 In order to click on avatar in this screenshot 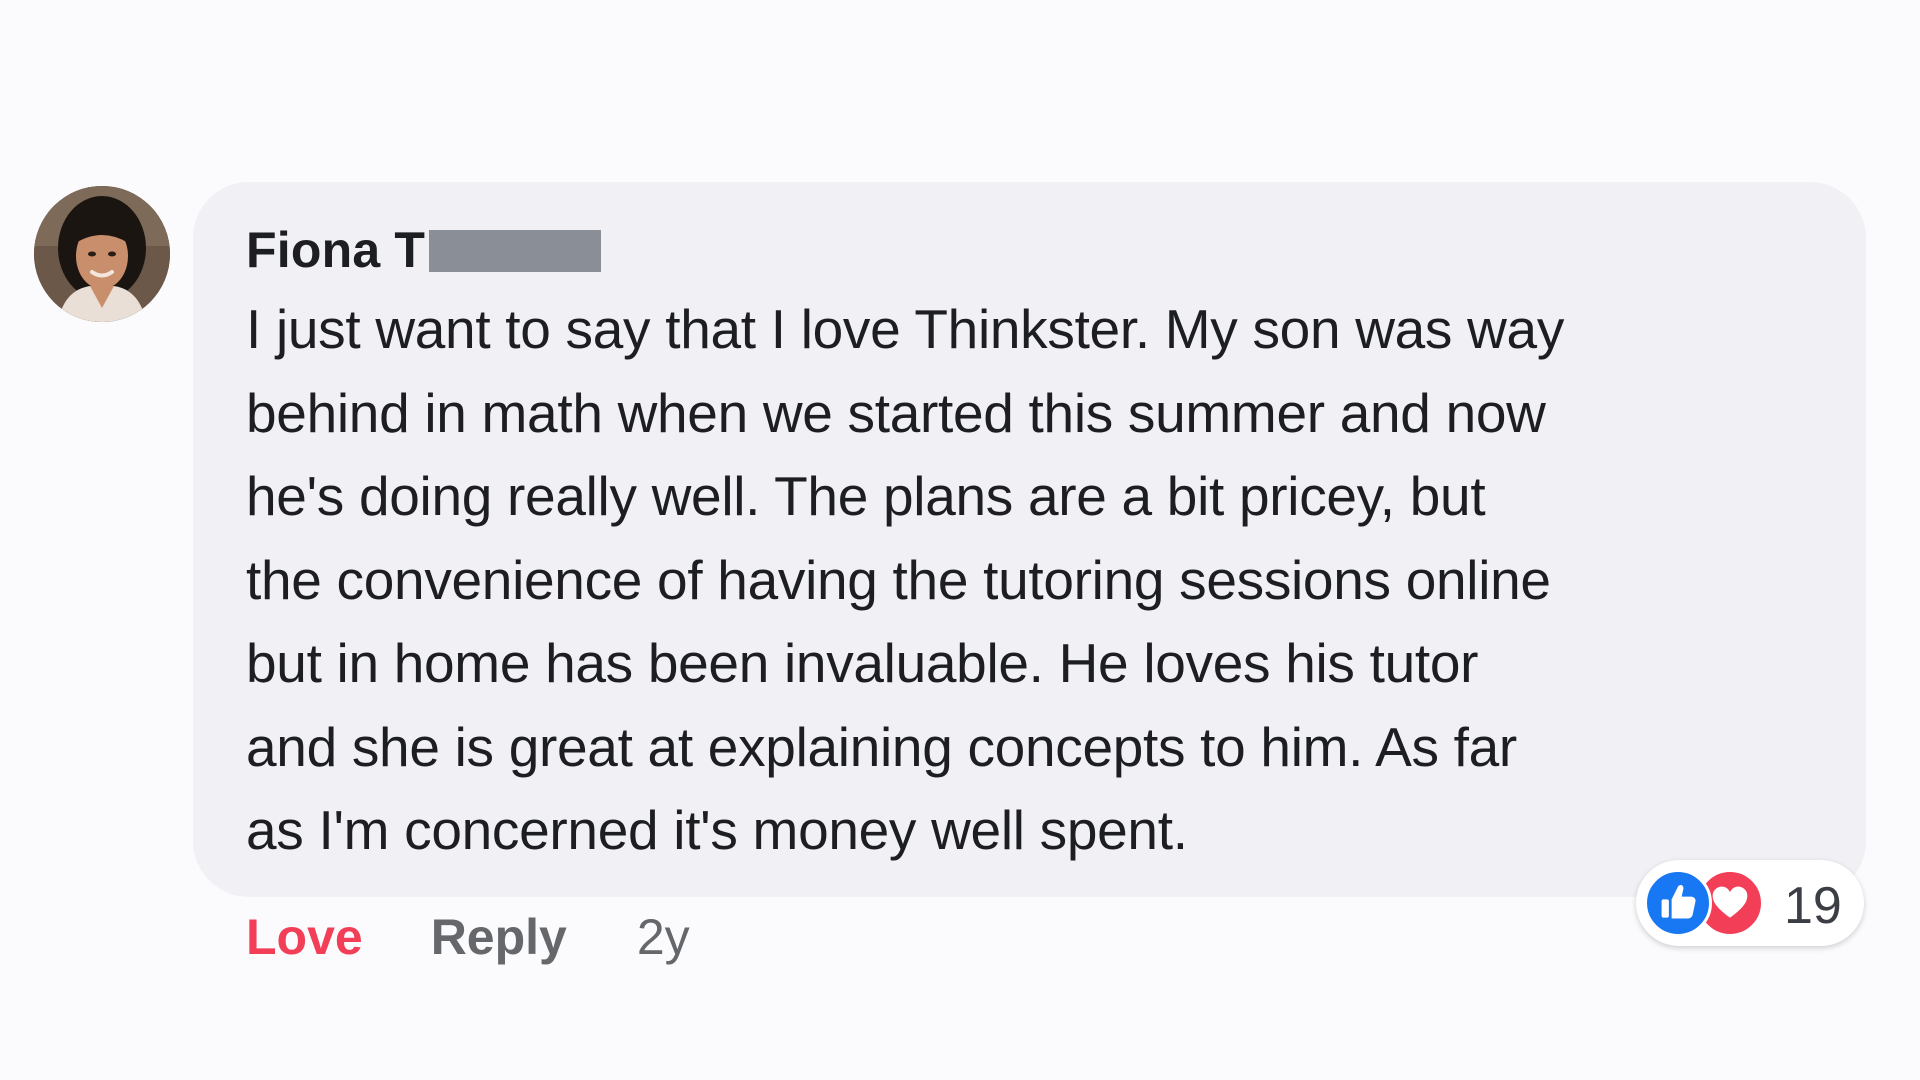, I will do `click(102, 254)`.